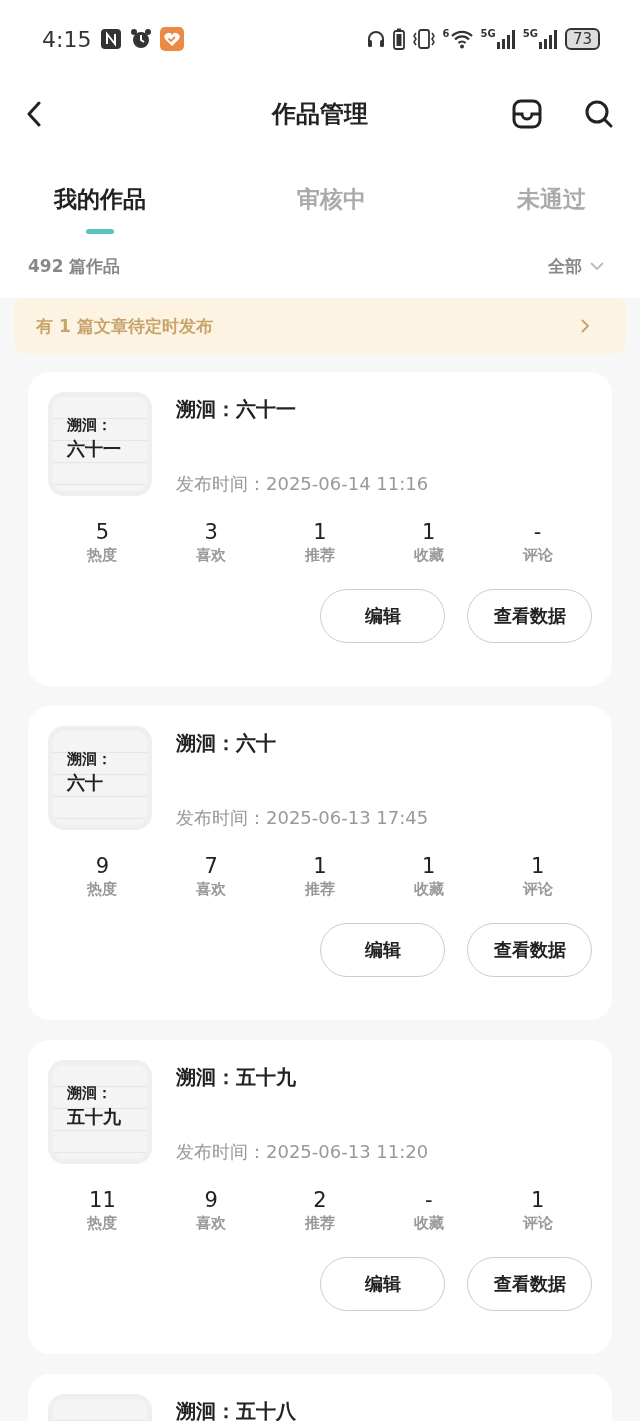  I want to click on wifi-label: 6, so click(446, 34).